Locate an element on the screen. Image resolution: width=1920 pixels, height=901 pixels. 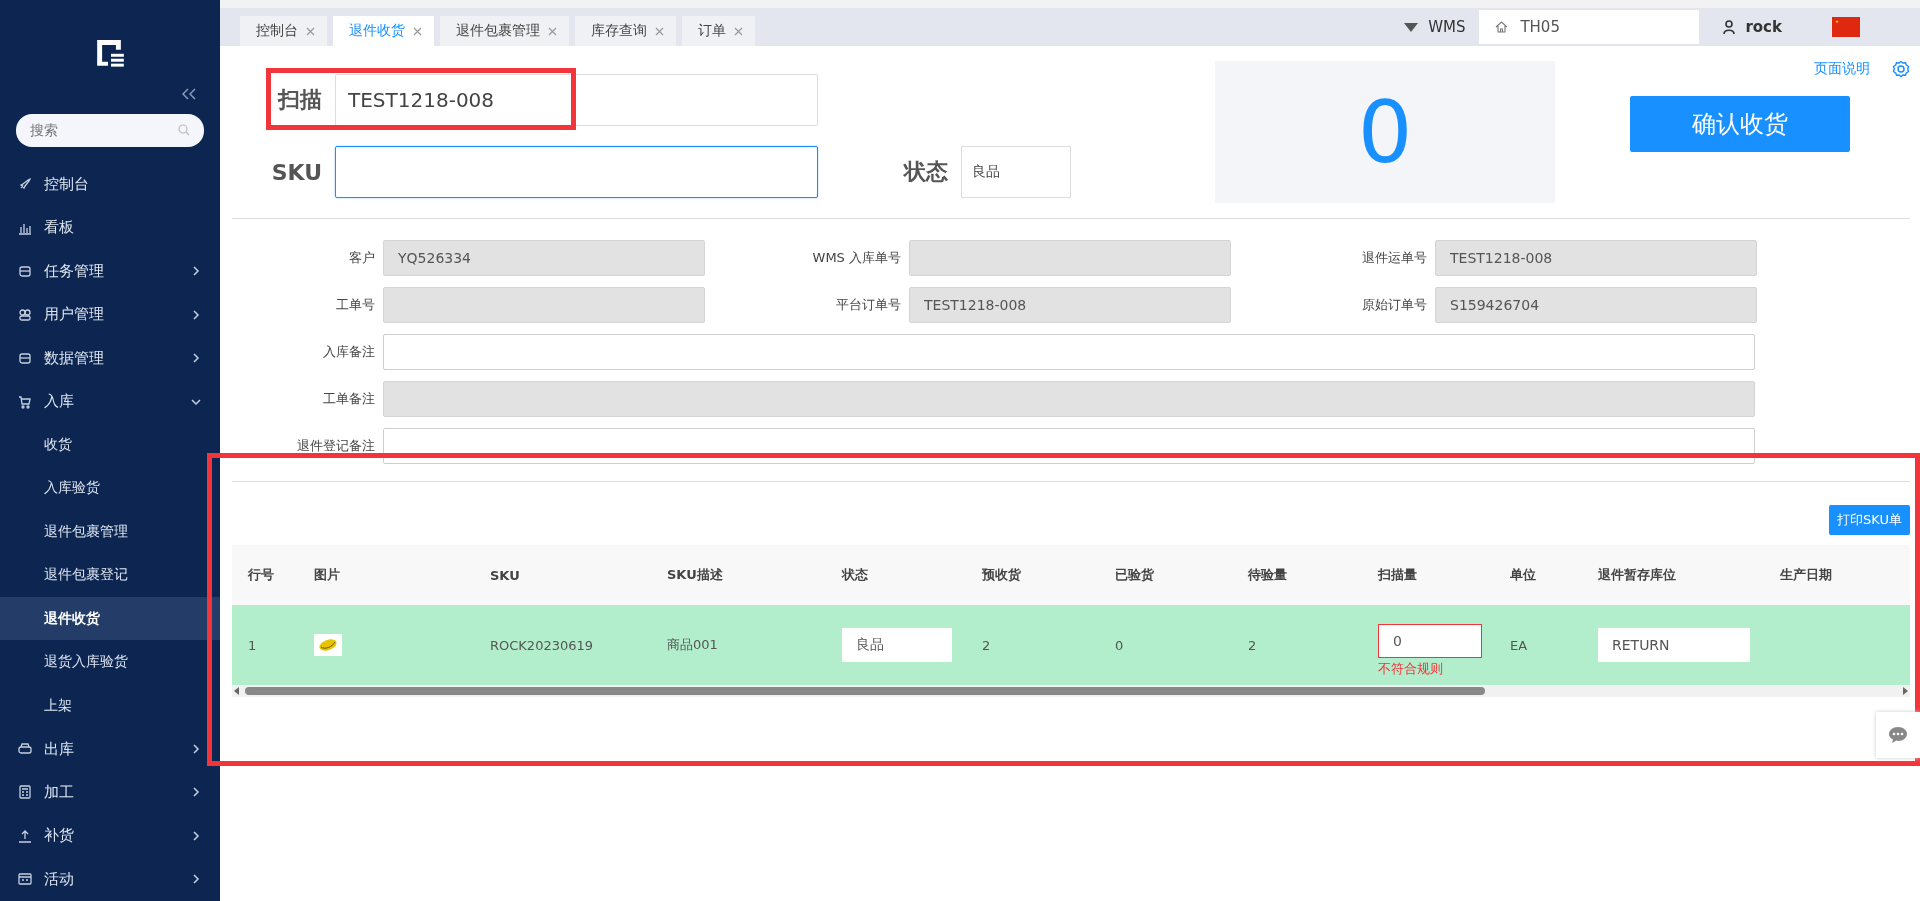
menu-item: 出库 is located at coordinates (110, 749).